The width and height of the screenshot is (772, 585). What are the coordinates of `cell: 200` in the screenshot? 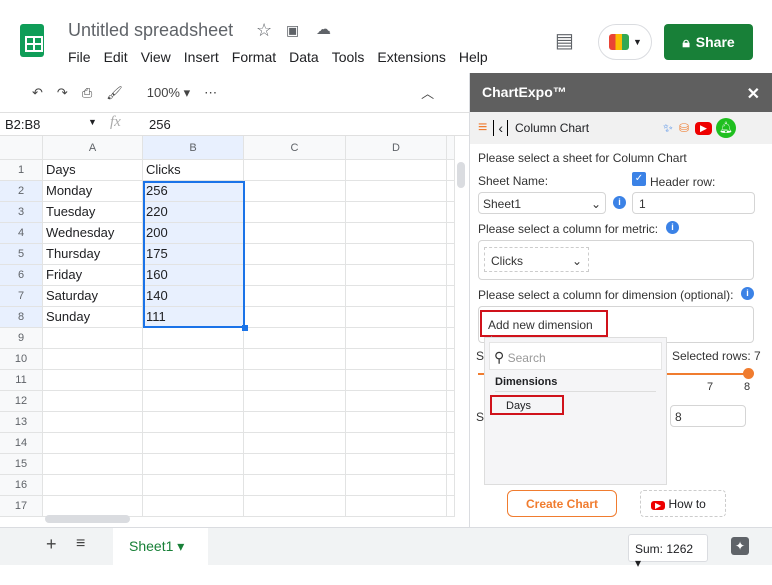 It's located at (193, 233).